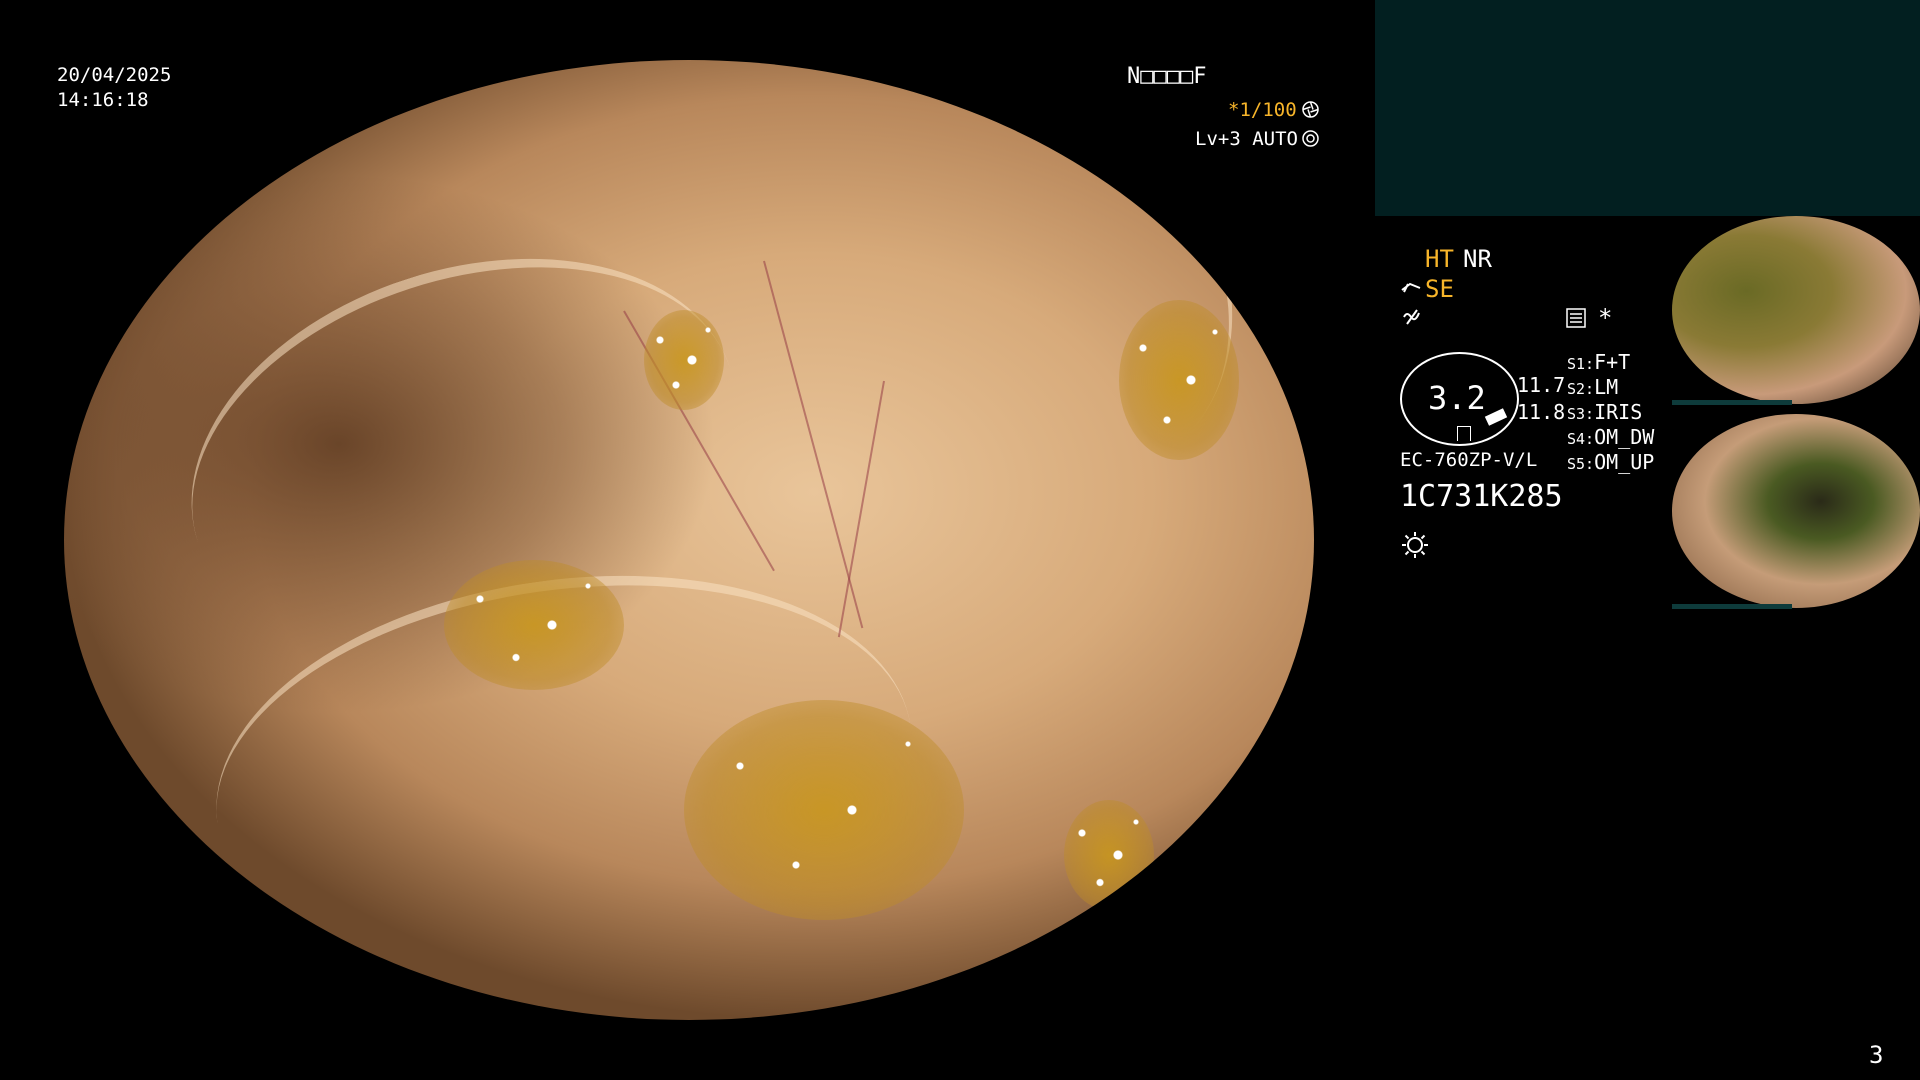 This screenshot has height=1080, width=1920. What do you see at coordinates (1496, 417) in the screenshot?
I see `gauge-needle` at bounding box center [1496, 417].